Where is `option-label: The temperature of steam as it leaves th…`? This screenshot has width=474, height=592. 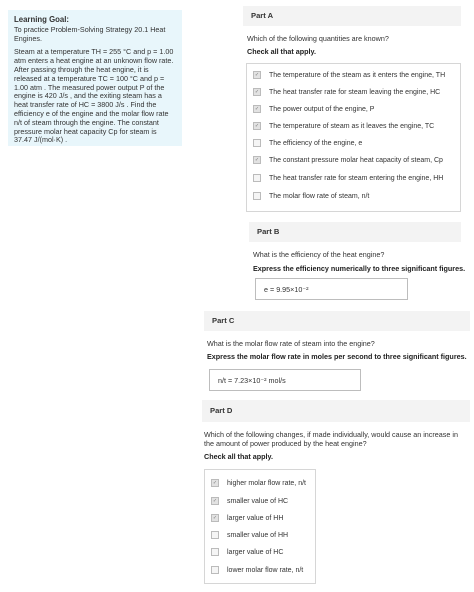
option-label: The temperature of steam as it leaves th… is located at coordinates (352, 126).